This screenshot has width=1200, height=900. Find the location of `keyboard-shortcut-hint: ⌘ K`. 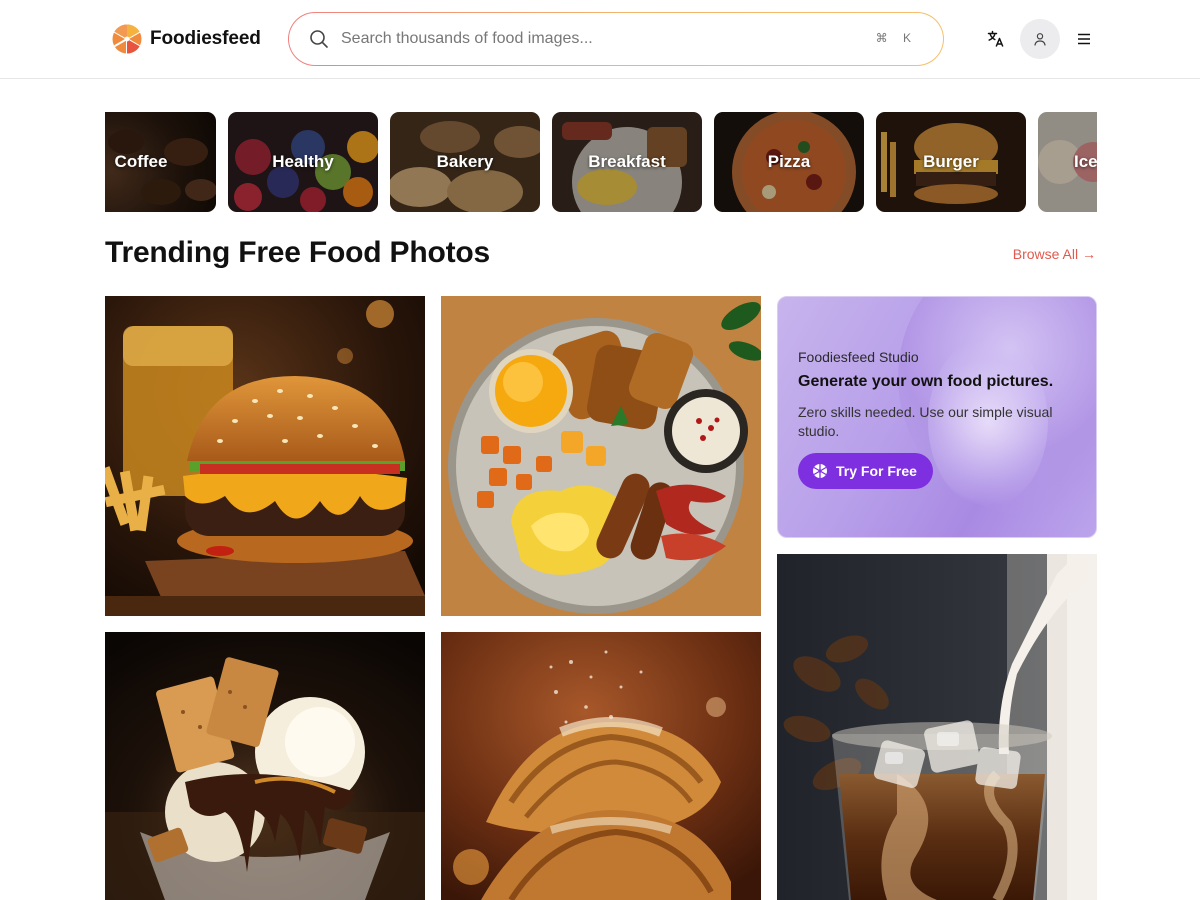

keyboard-shortcut-hint: ⌘ K is located at coordinates (896, 38).